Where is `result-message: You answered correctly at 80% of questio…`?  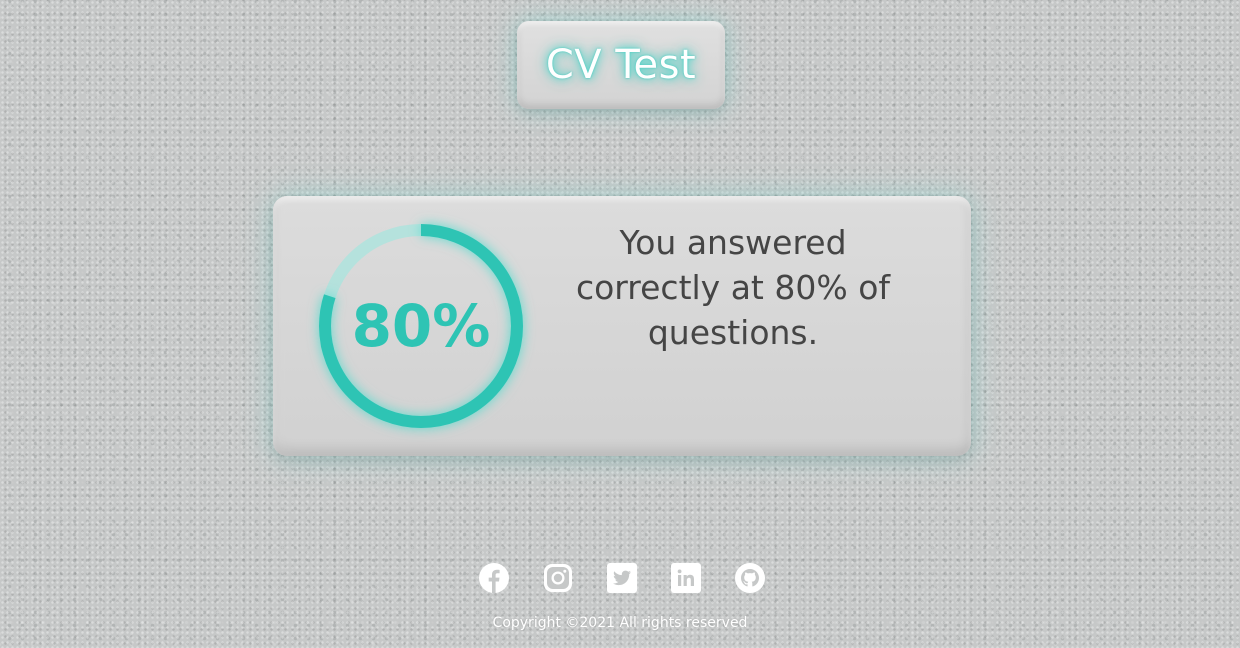
result-message: You answered correctly at 80% of questio… is located at coordinates (733, 287).